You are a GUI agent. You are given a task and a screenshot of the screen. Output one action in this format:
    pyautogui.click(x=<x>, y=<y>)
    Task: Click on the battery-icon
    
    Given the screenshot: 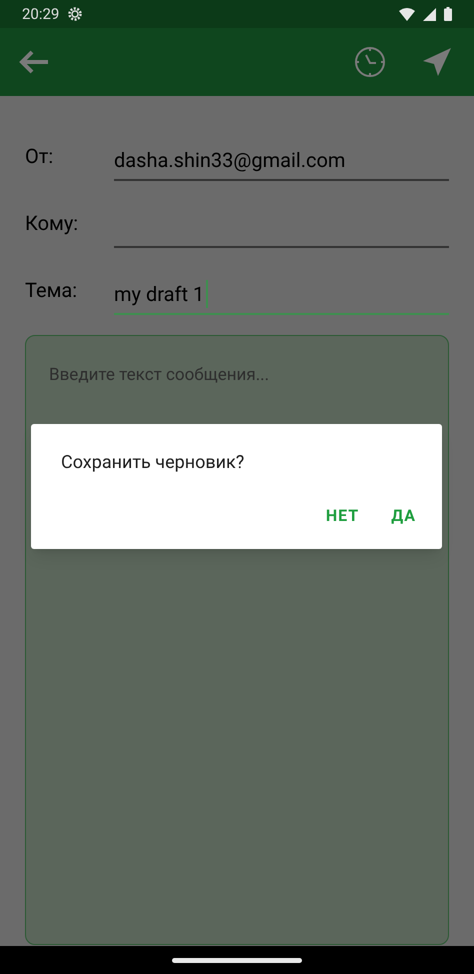 What is the action you would take?
    pyautogui.click(x=448, y=14)
    